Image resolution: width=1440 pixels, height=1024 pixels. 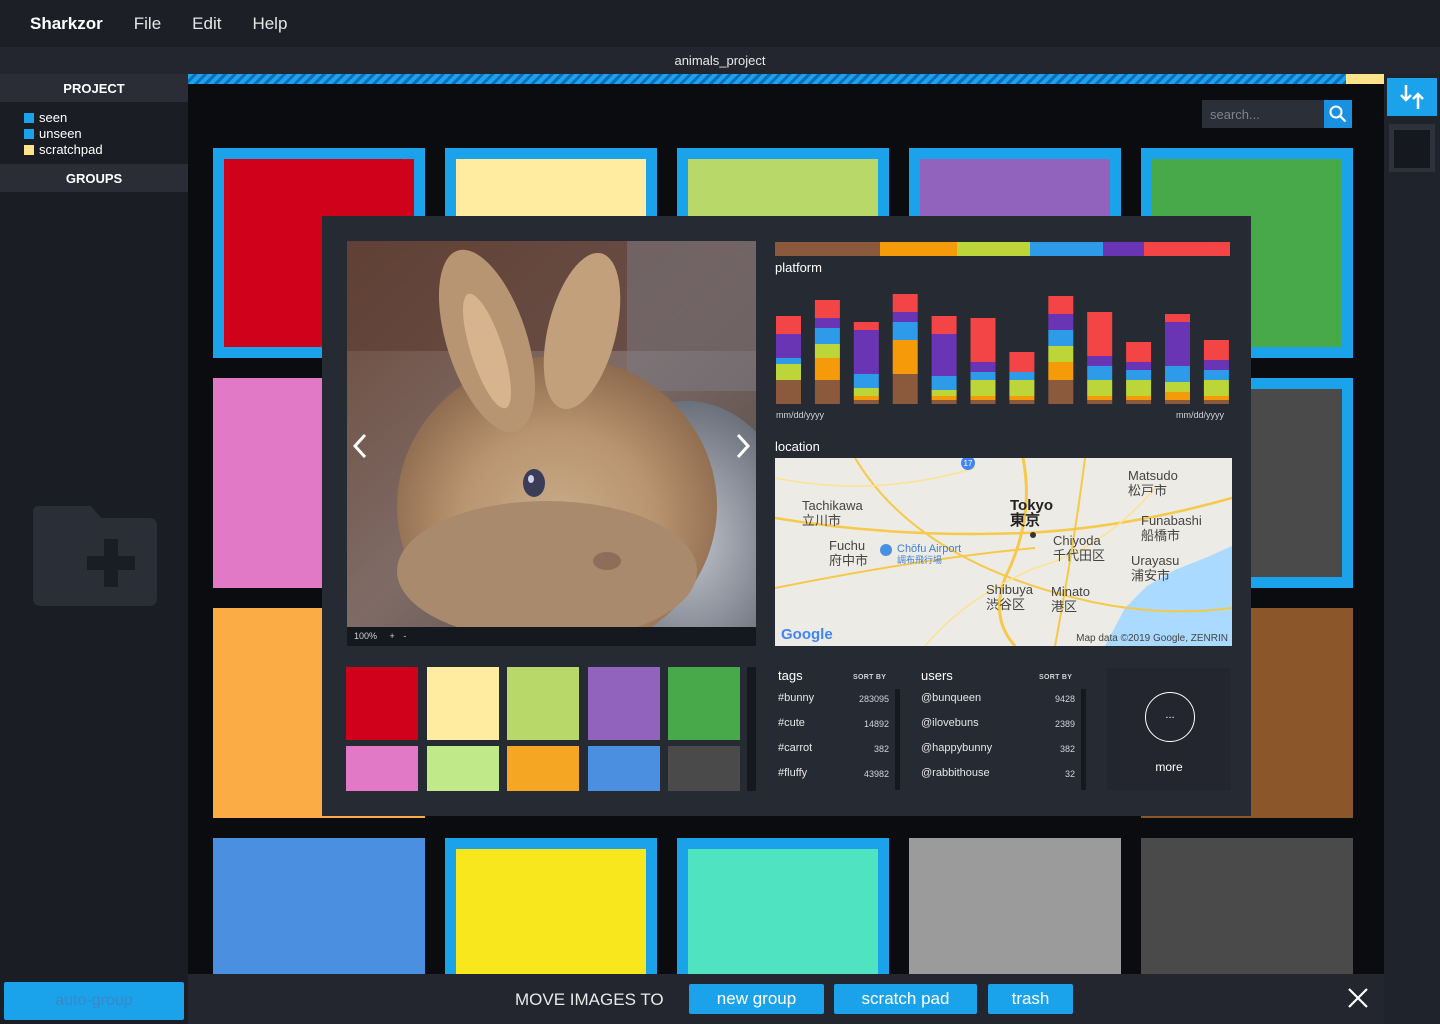 What do you see at coordinates (94, 1001) in the screenshot?
I see `auto-group-button: auto-group` at bounding box center [94, 1001].